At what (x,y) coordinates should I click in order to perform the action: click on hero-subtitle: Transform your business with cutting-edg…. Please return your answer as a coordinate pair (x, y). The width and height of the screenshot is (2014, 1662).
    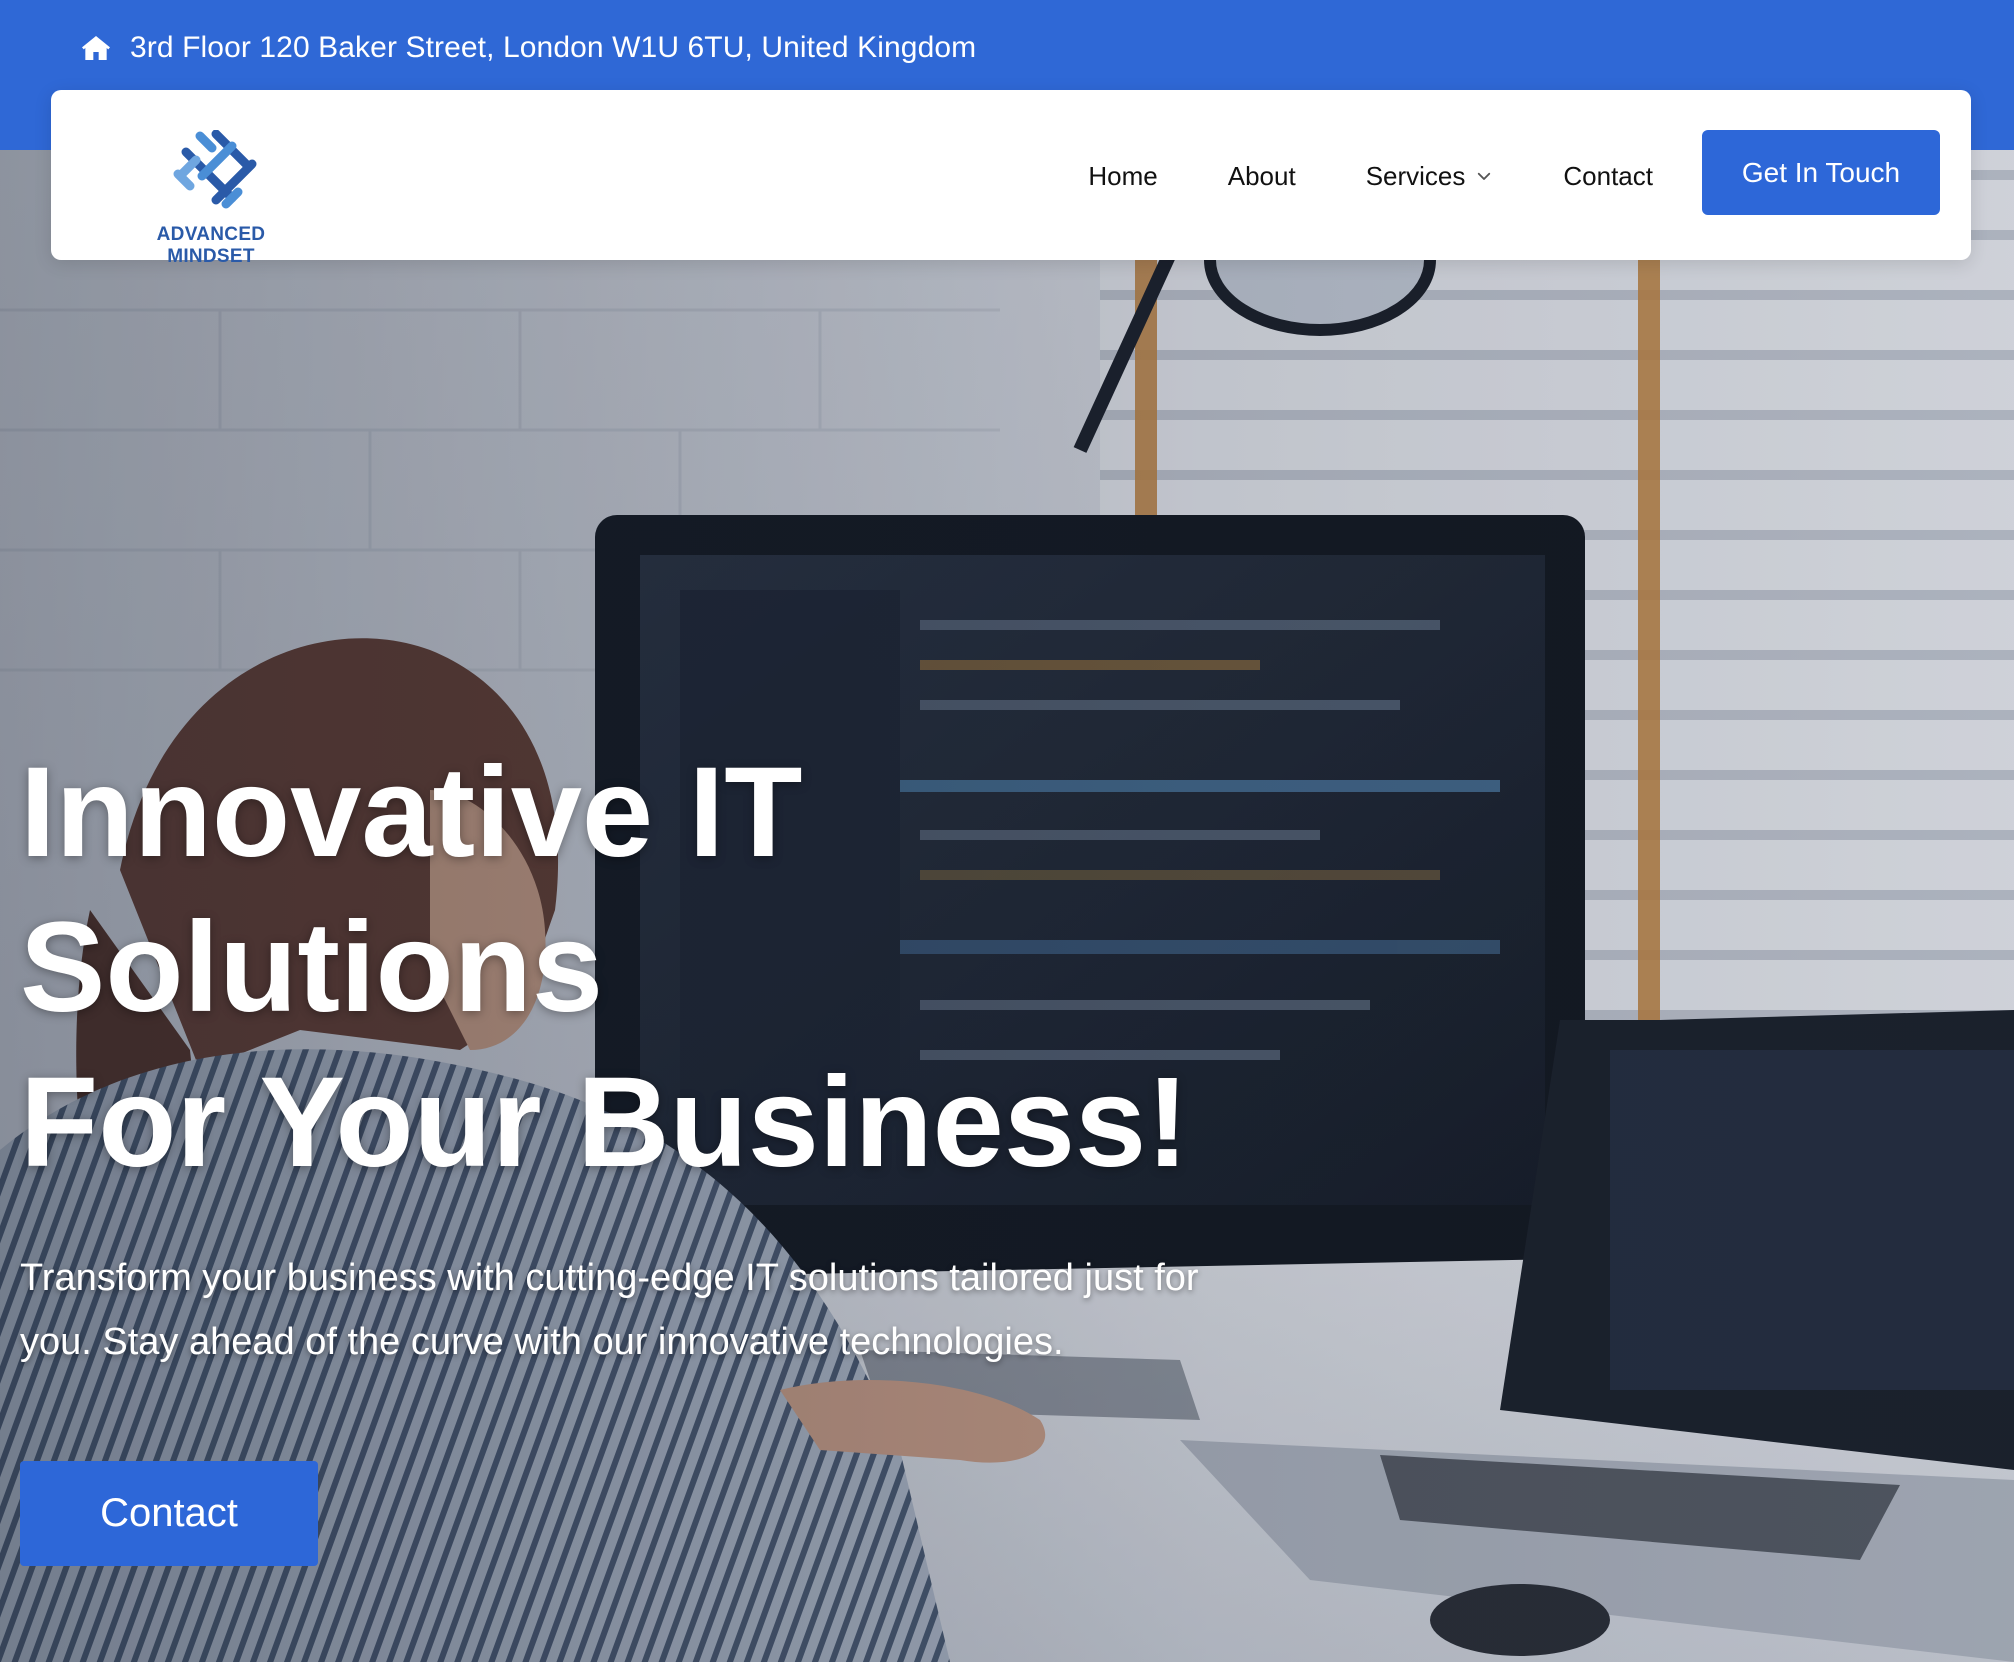
    Looking at the image, I should click on (609, 1310).